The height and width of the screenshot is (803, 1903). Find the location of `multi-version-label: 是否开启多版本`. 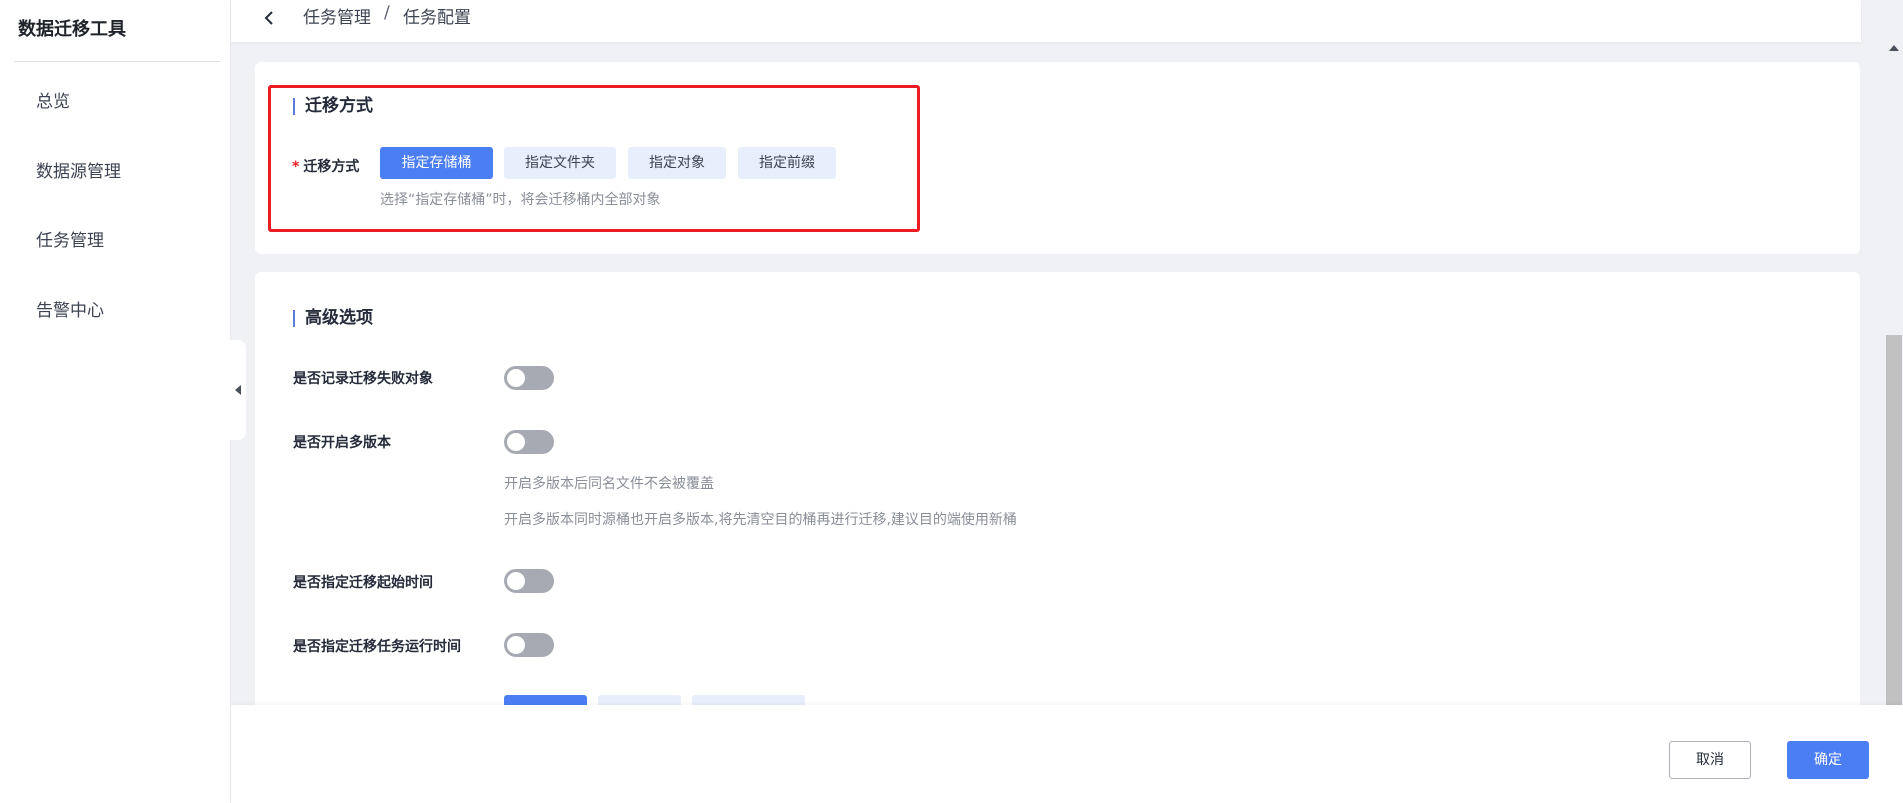

multi-version-label: 是否开启多版本 is located at coordinates (342, 443).